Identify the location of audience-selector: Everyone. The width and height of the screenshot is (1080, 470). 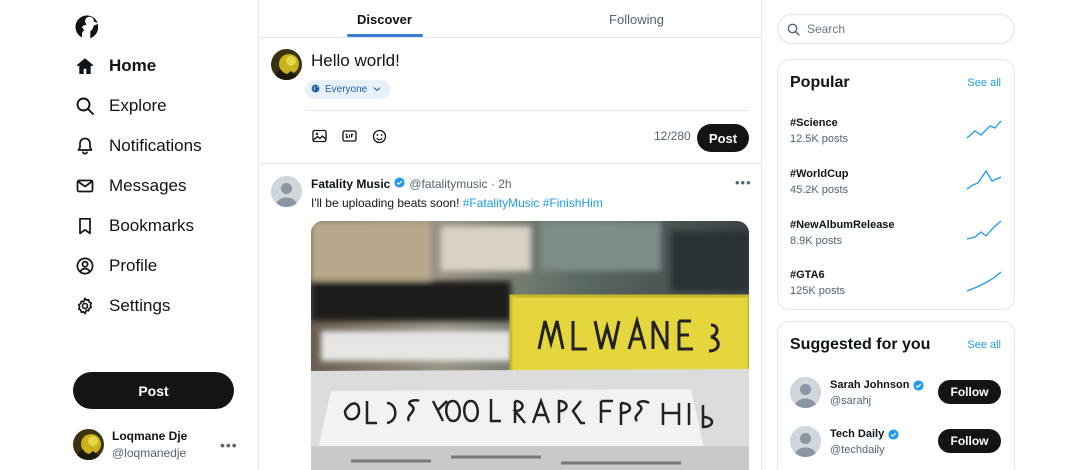
(348, 89).